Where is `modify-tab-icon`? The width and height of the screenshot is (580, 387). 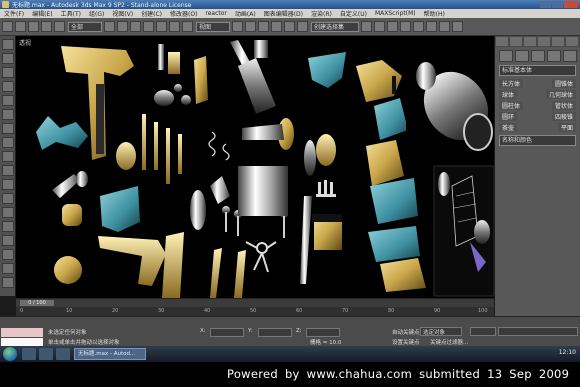 modify-tab-icon is located at coordinates (516, 41).